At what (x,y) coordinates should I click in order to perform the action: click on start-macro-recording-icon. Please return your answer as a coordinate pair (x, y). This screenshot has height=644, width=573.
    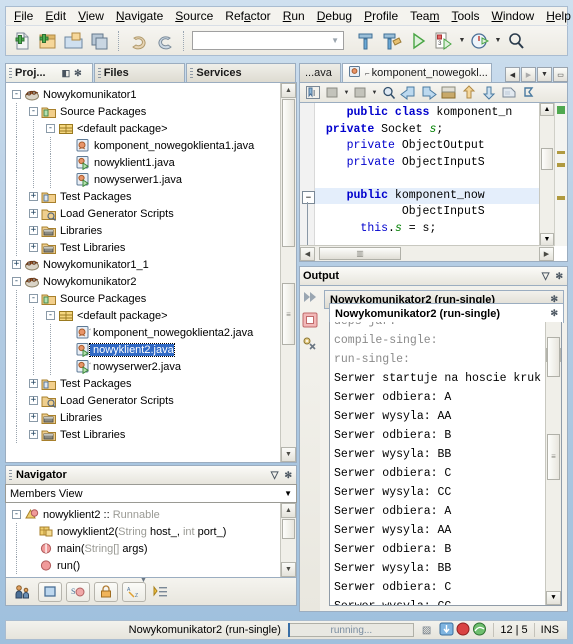
    Looking at the image, I should click on (508, 93).